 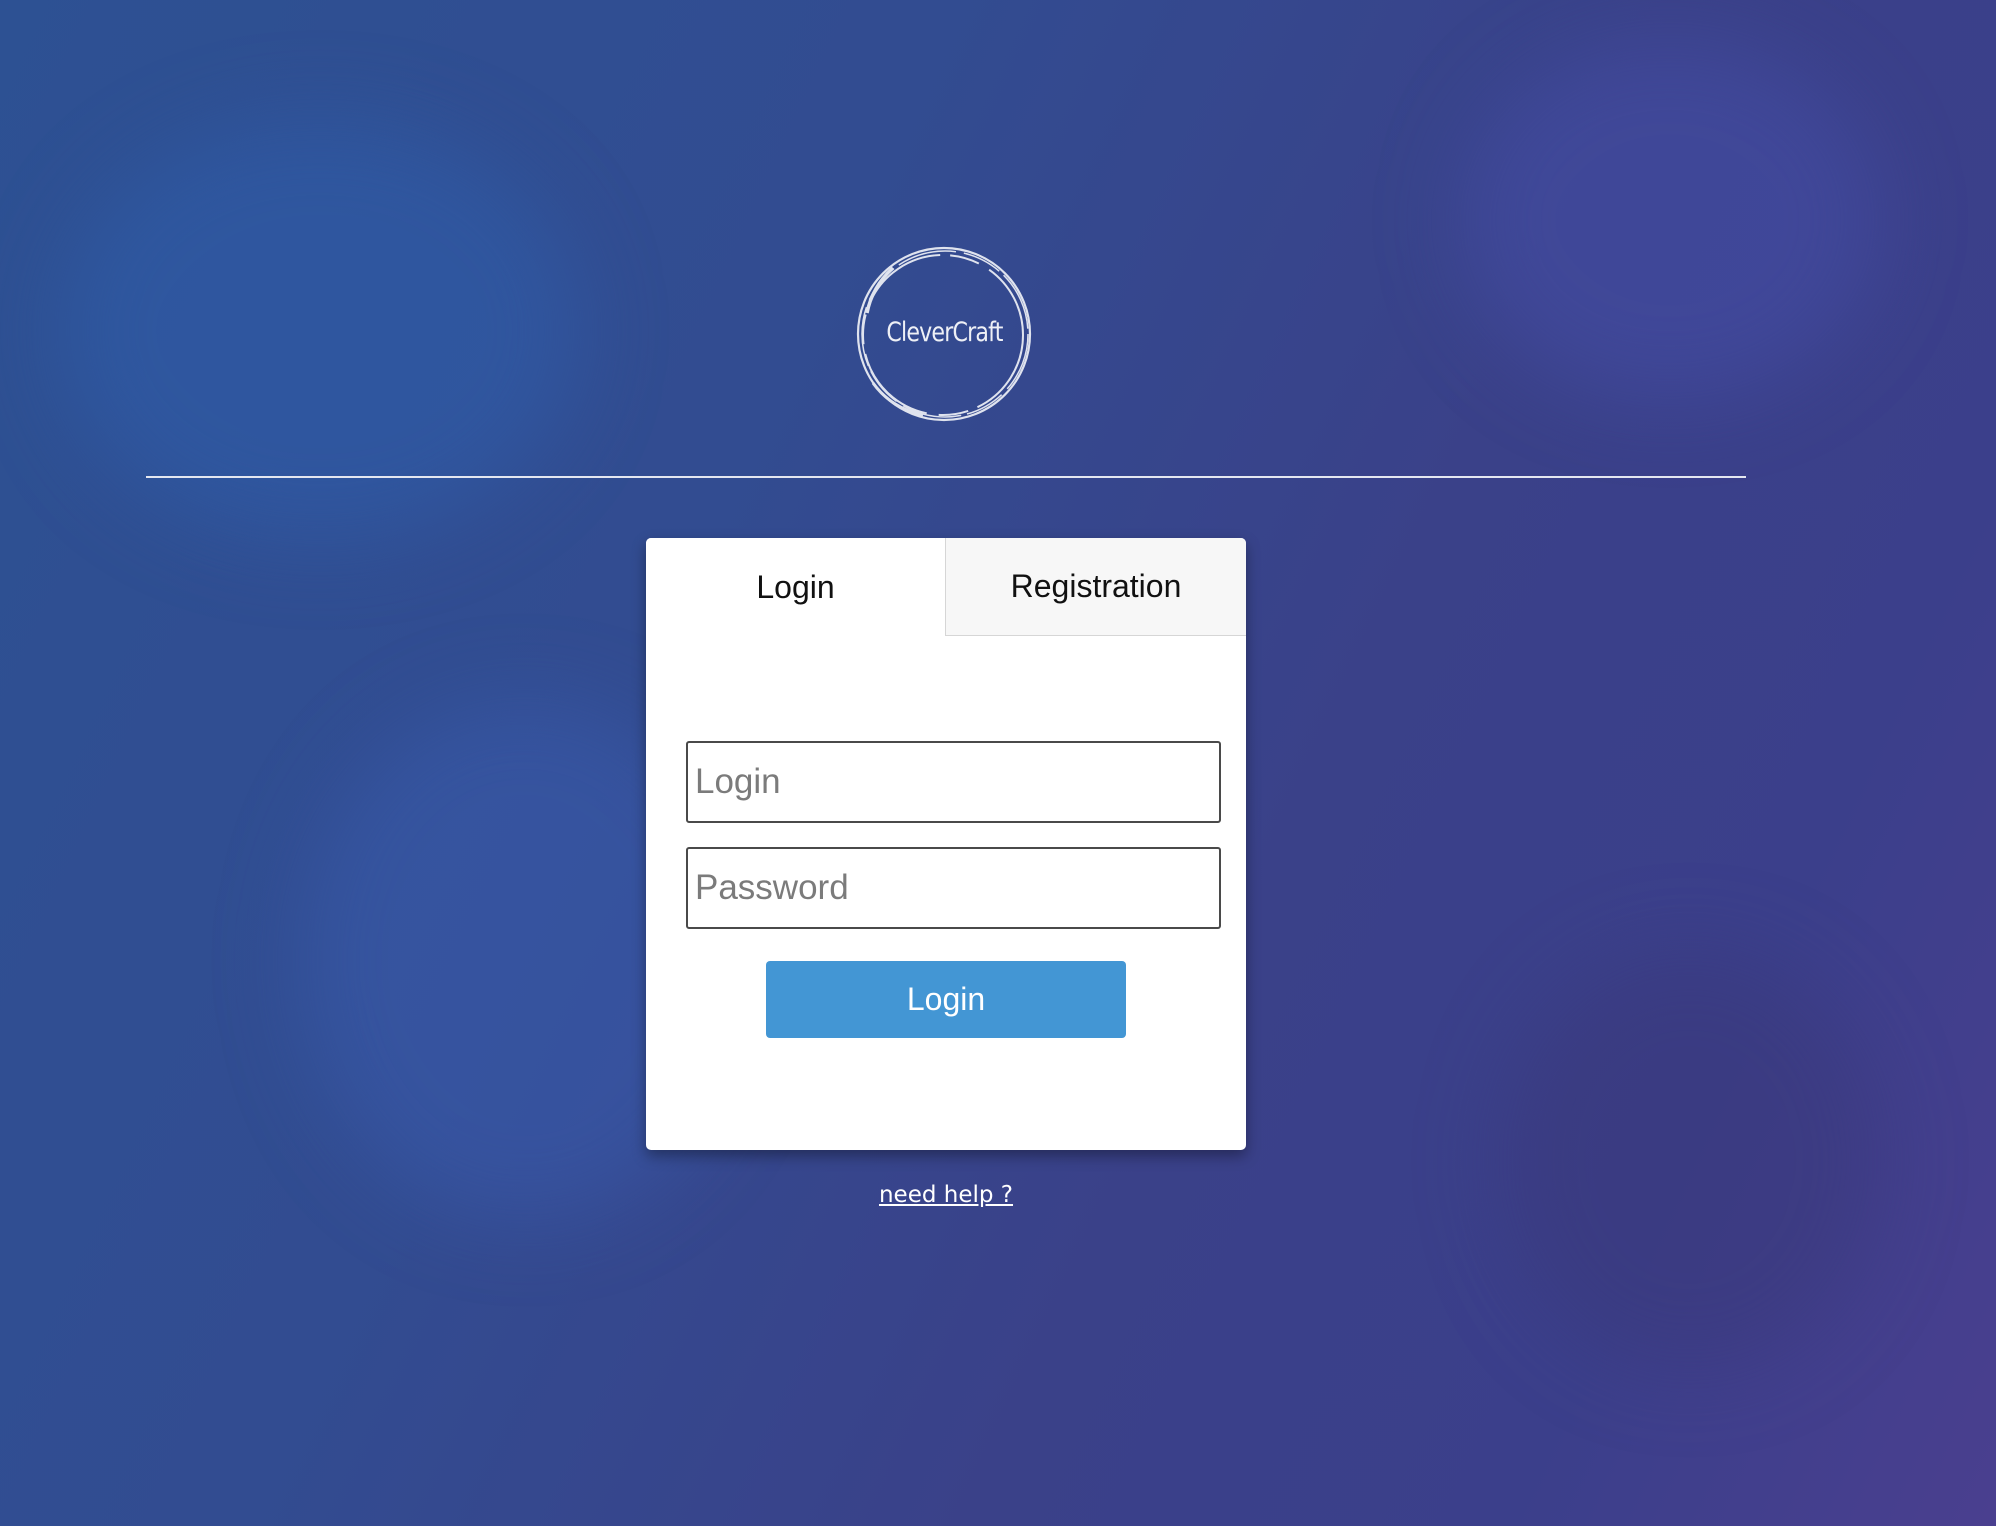 I want to click on brand-name: CleverCraft, so click(x=944, y=332).